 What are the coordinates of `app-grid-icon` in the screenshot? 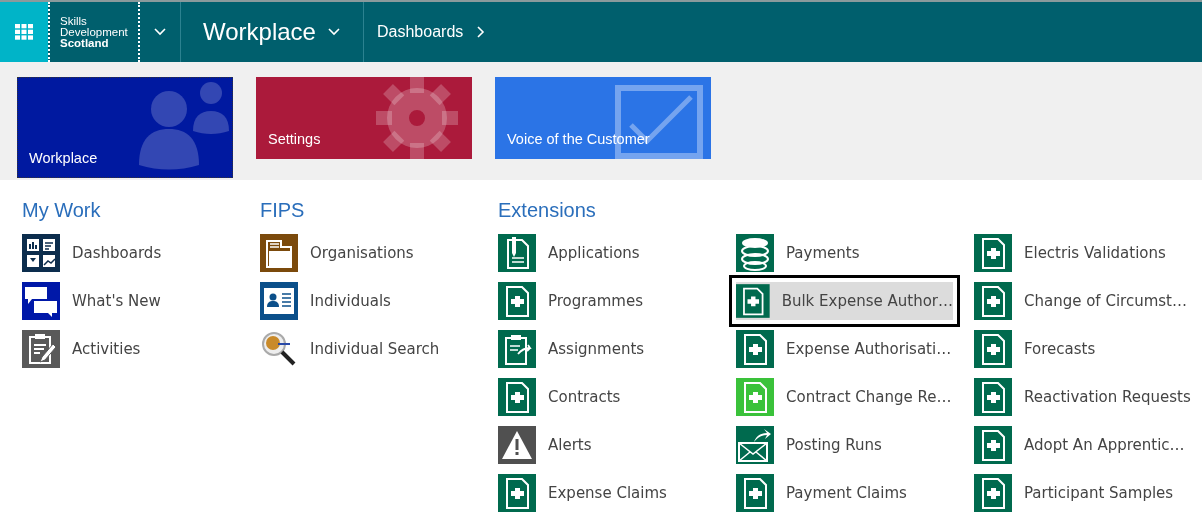 It's located at (24, 32).